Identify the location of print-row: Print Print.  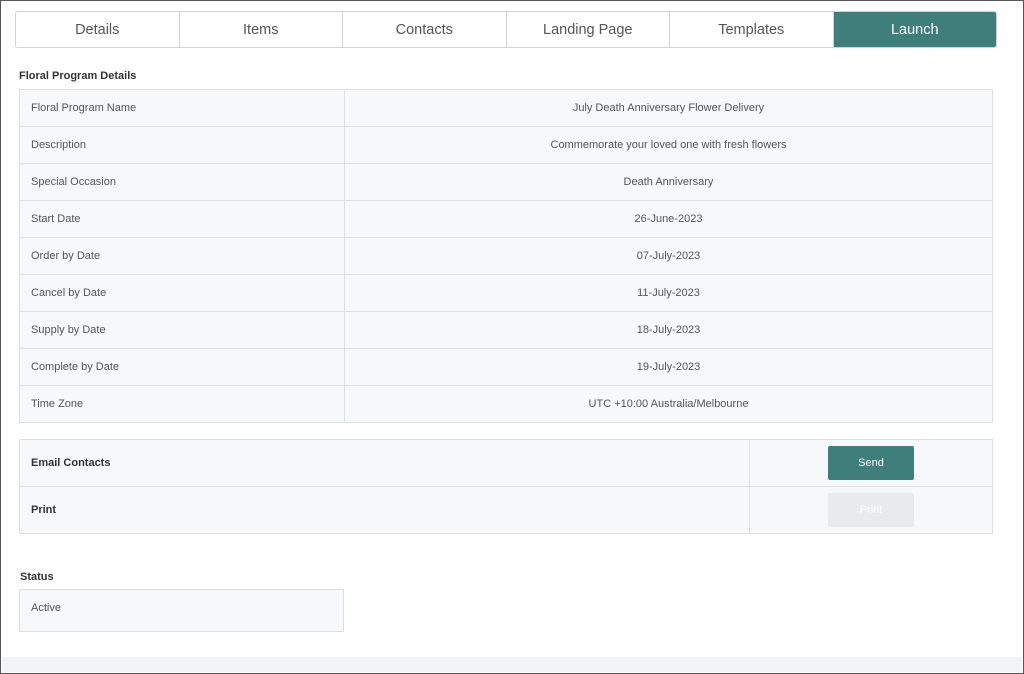
(506, 510).